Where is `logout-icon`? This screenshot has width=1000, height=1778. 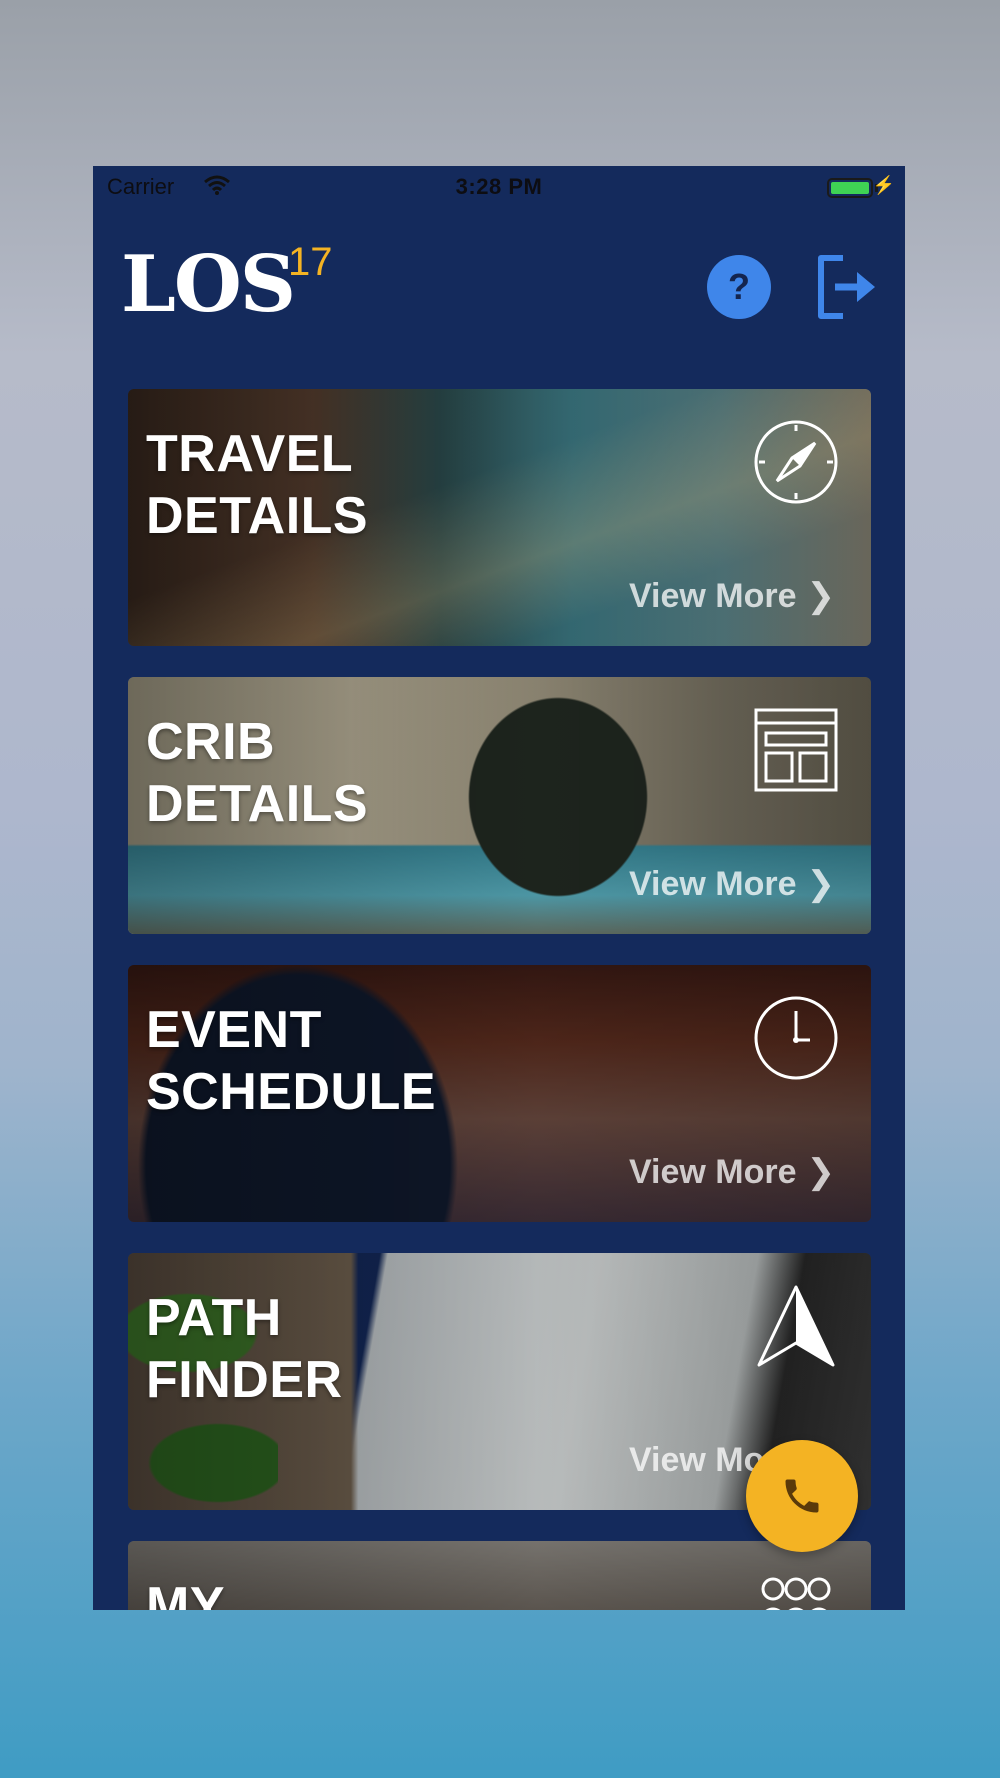
logout-icon is located at coordinates (846, 287).